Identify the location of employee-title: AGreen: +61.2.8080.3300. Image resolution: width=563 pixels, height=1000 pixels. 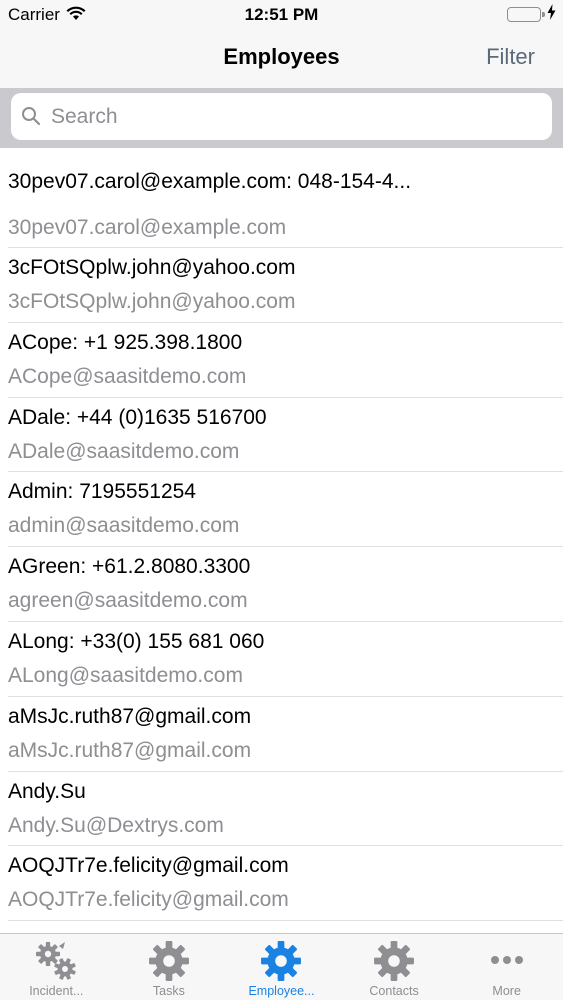
(129, 567).